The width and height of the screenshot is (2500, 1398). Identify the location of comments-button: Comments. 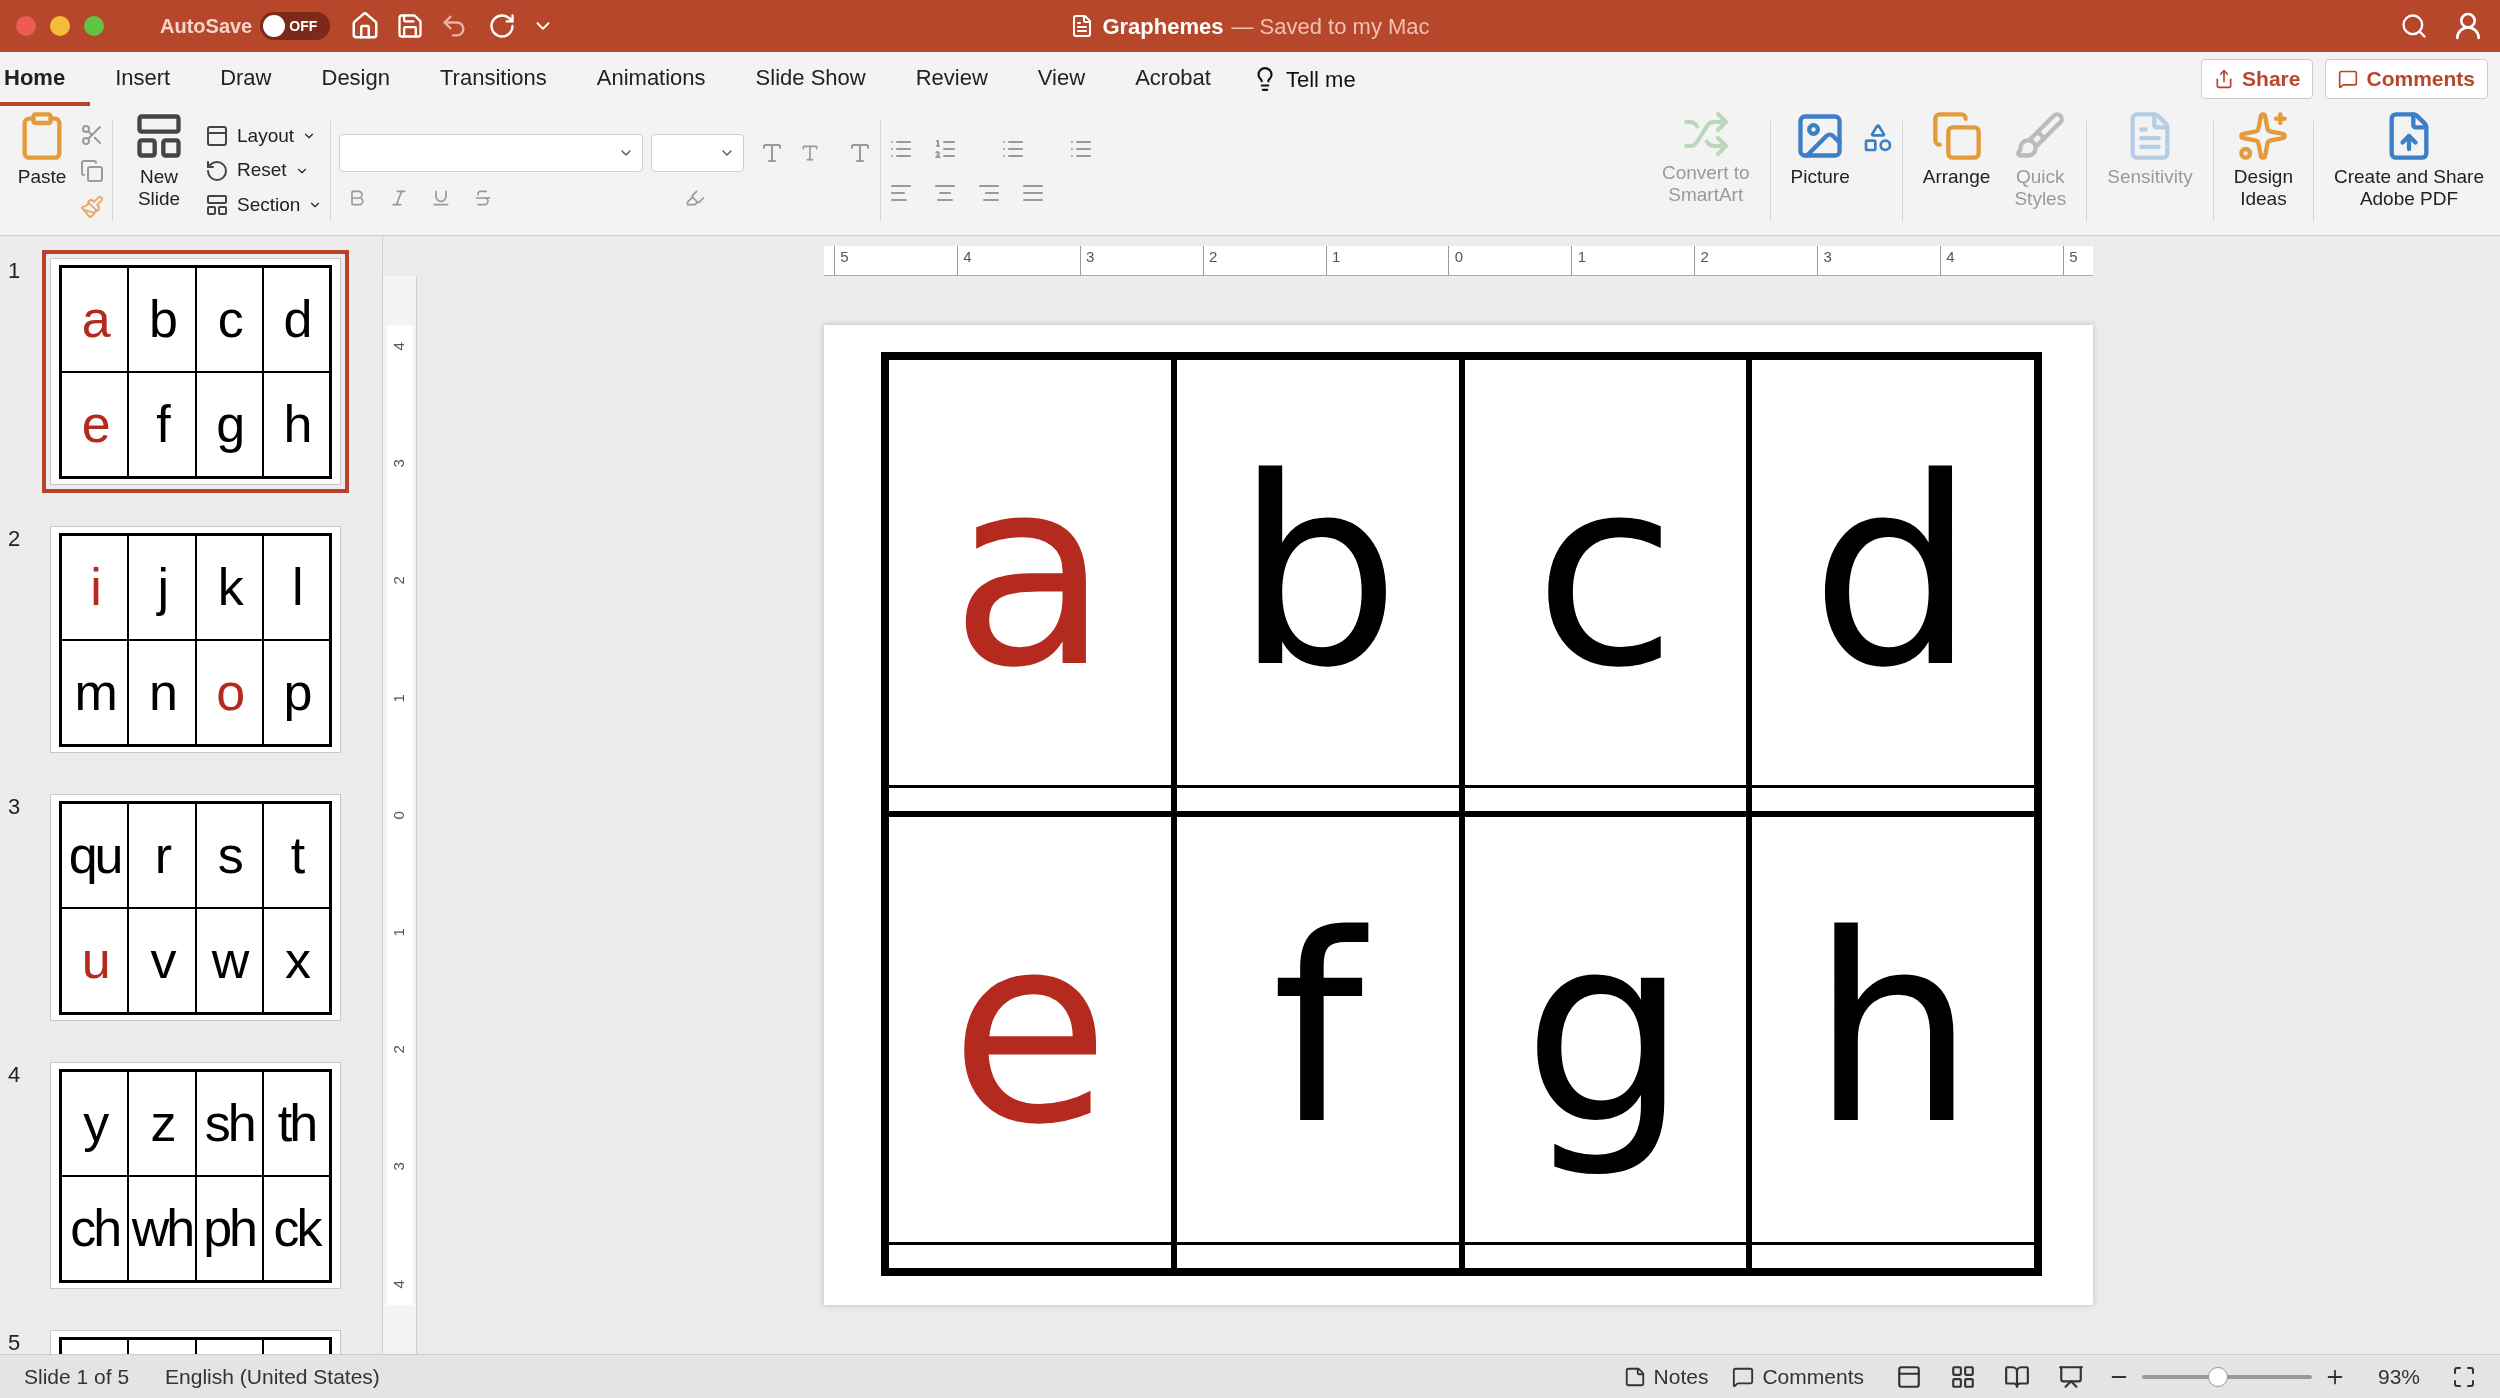
(2406, 79).